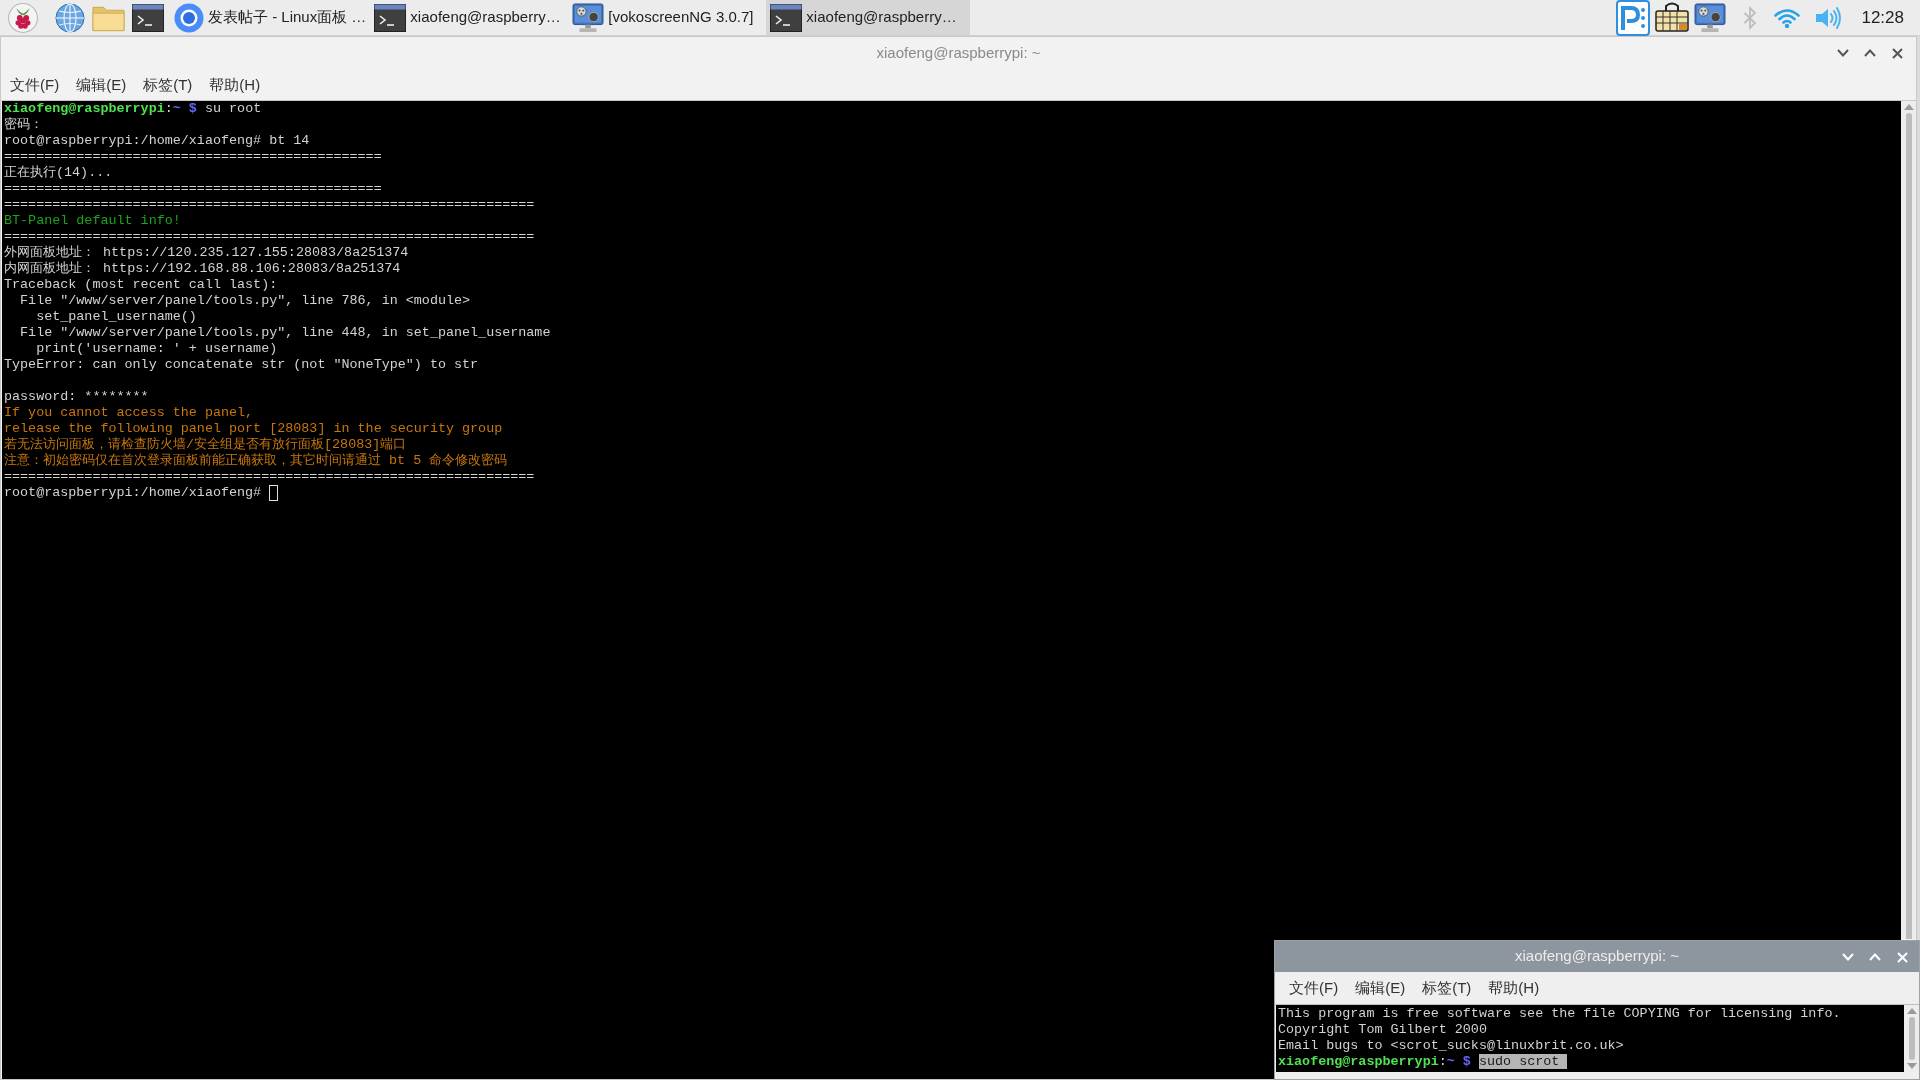 The height and width of the screenshot is (1080, 1920). What do you see at coordinates (1559, 1014) in the screenshot?
I see `terminal-line: This program is free software see the file COPYING for licensing info.` at bounding box center [1559, 1014].